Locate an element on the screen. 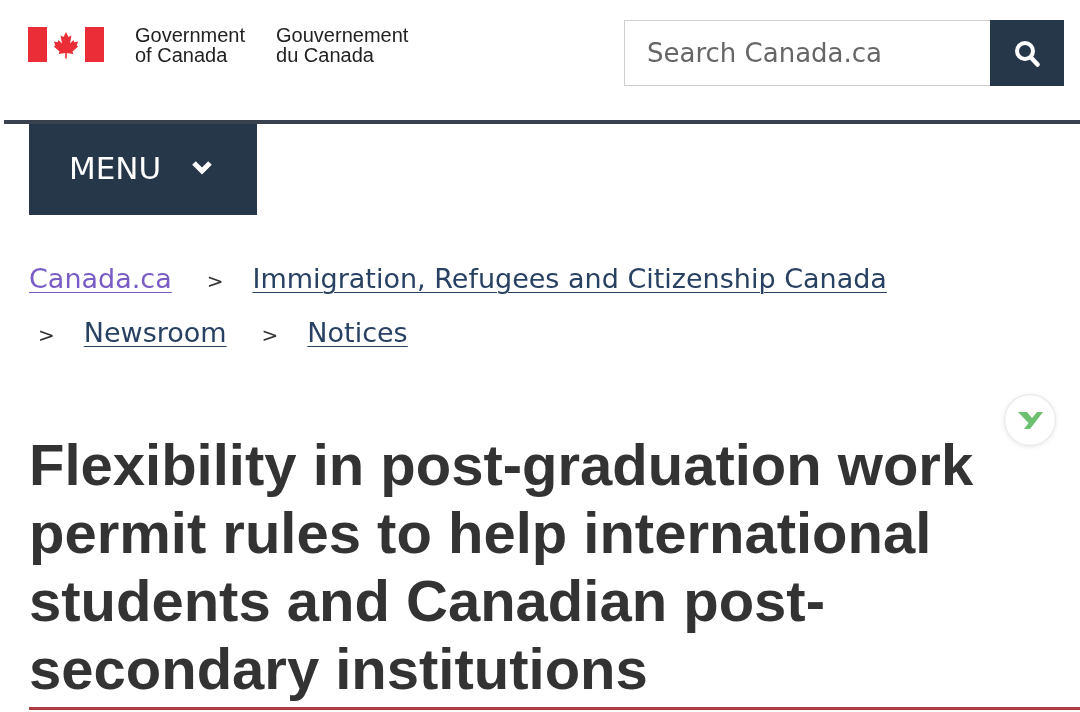 This screenshot has width=1080, height=712. wordmark-english: Government of Canada is located at coordinates (190, 45).